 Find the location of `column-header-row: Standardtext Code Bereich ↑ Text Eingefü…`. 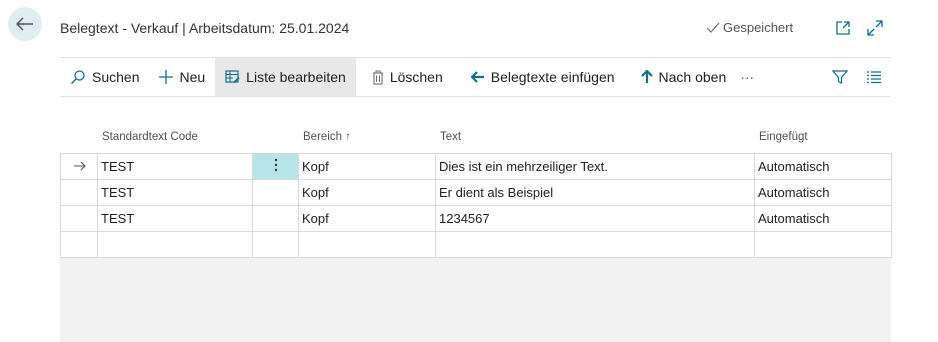

column-header-row: Standardtext Code Bereich ↑ Text Eingefü… is located at coordinates (475, 139).